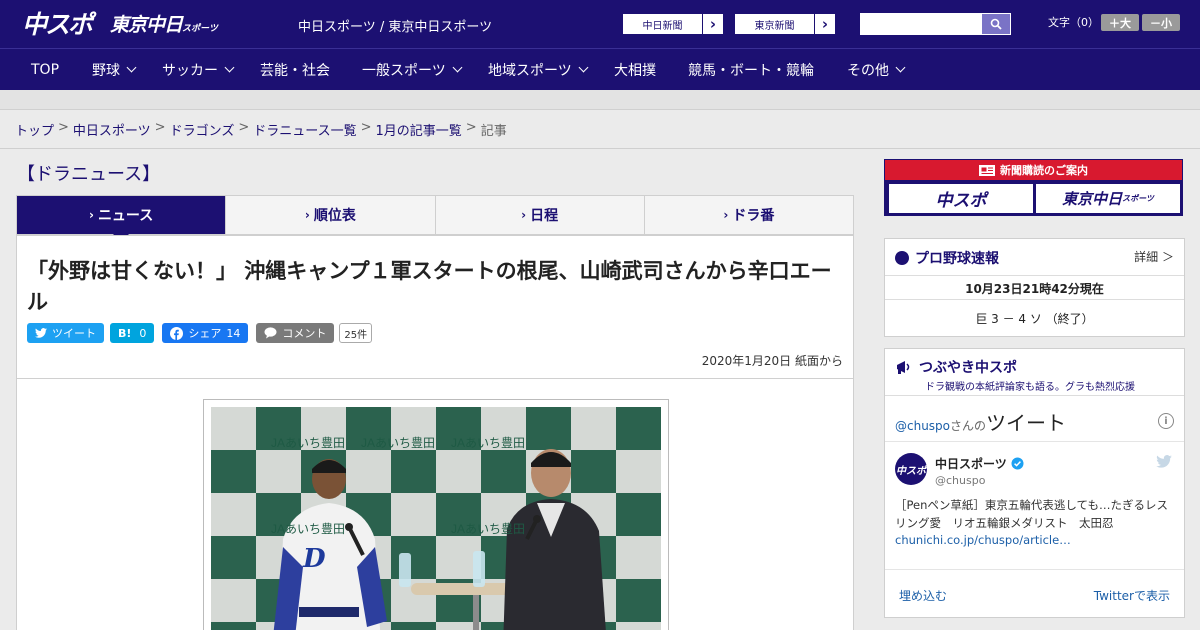 The width and height of the screenshot is (1200, 630). Describe the element at coordinates (968, 368) in the screenshot. I see `tweet-widget-title: つぶやき中スポ` at that location.